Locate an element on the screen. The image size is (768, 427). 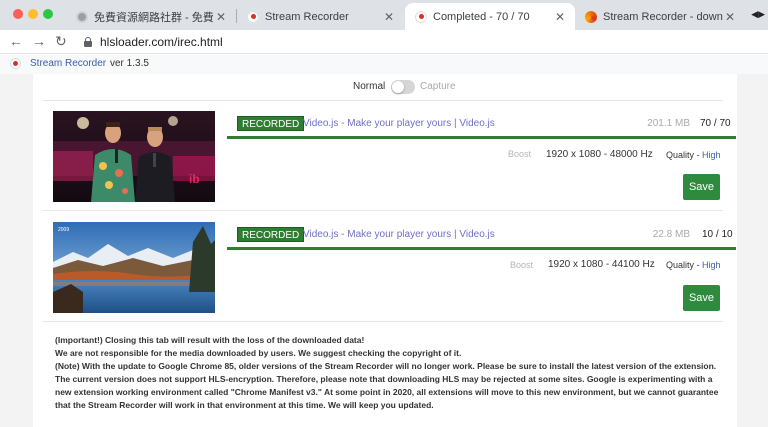
close-window-button is located at coordinates (18, 14).